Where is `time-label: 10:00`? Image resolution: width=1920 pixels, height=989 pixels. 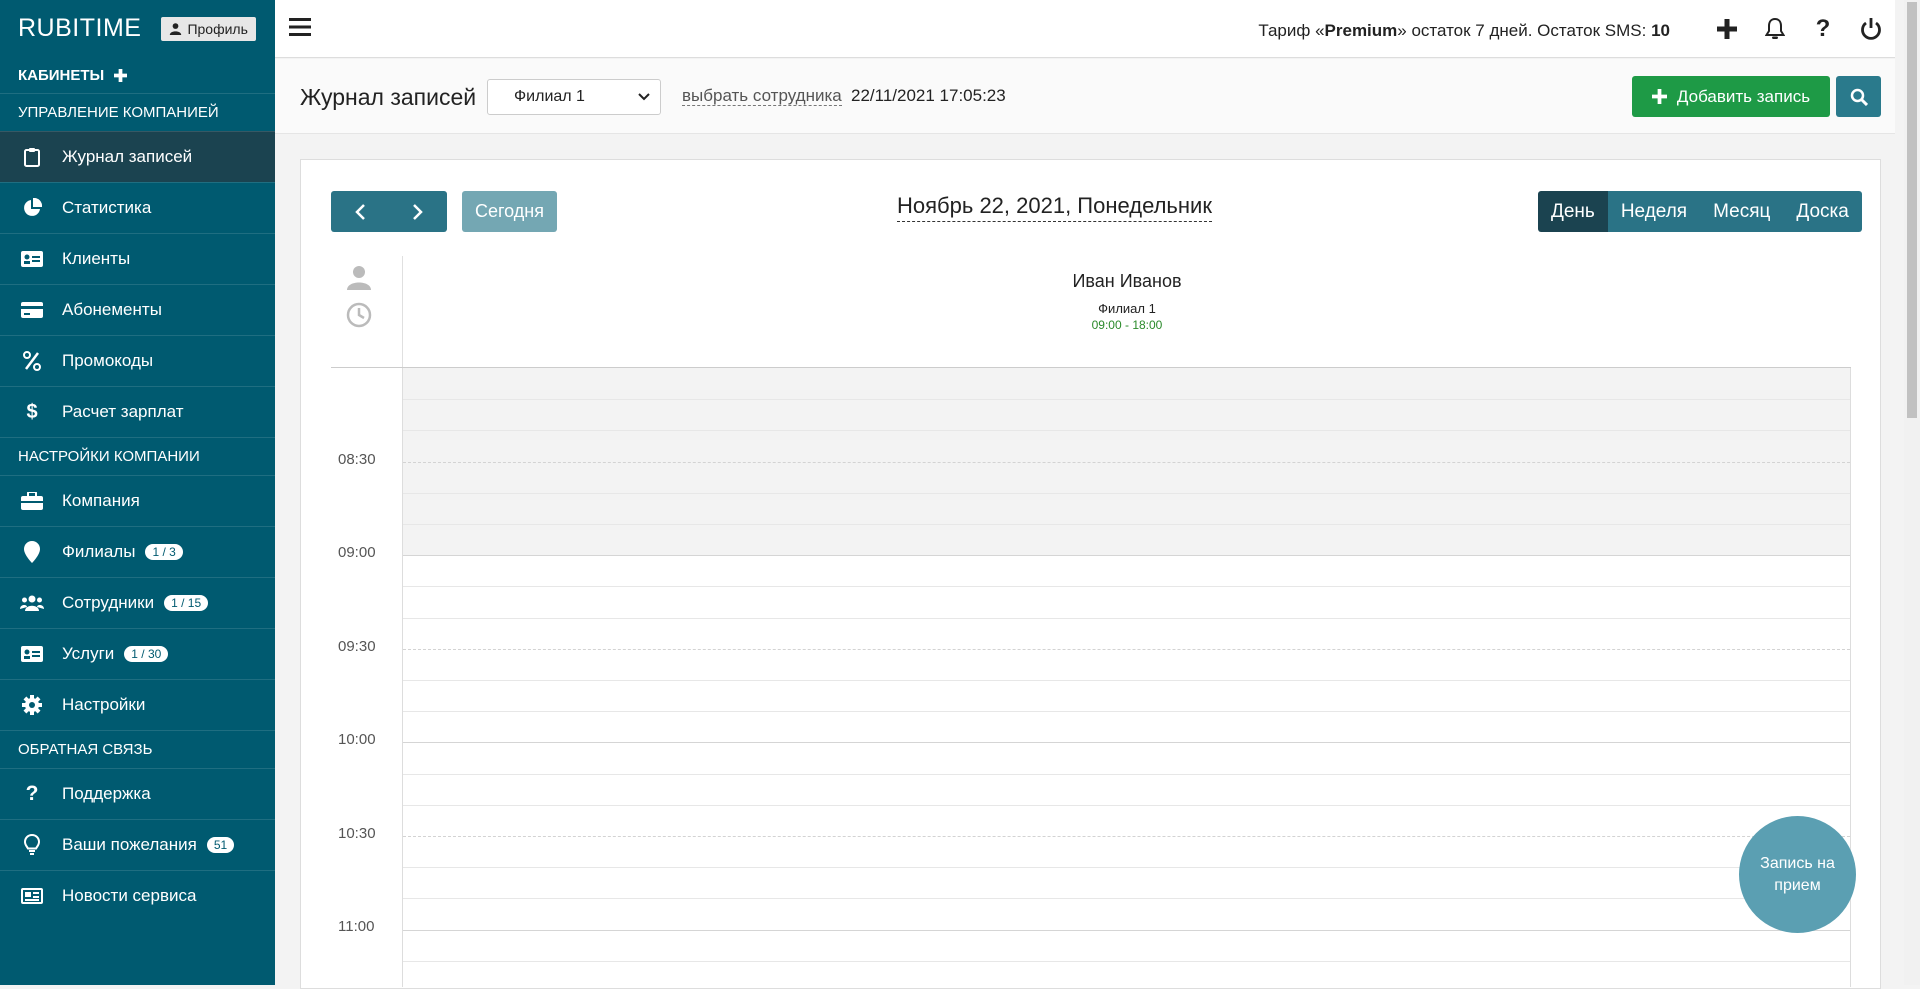
time-label: 10:00 is located at coordinates (357, 739).